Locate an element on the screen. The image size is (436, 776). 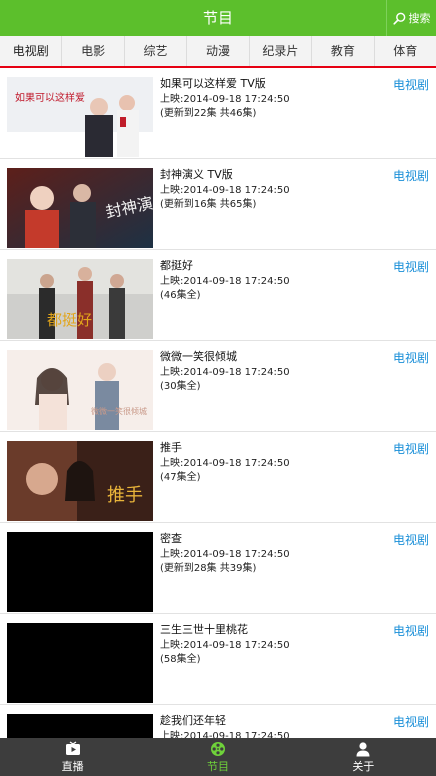
program-episodes: (30集全) is located at coordinates (180, 386).